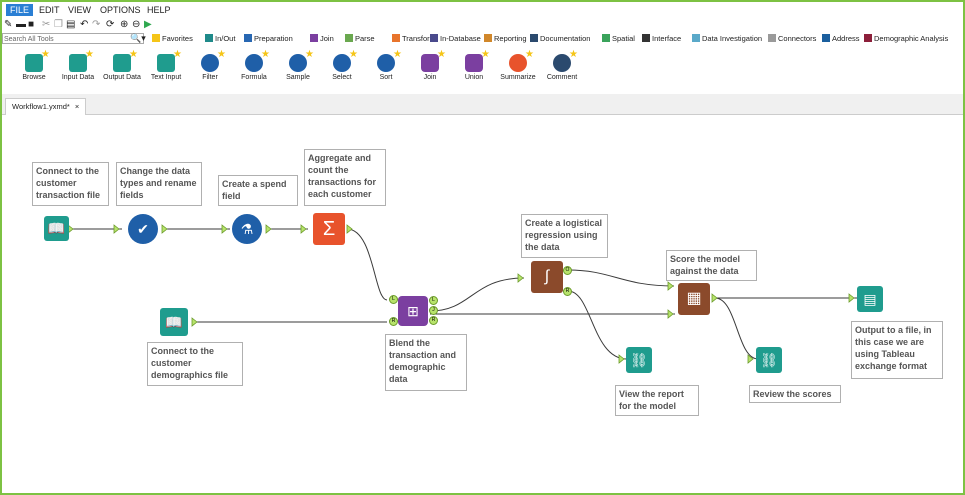 The width and height of the screenshot is (965, 495). I want to click on zoom-in-icon: ⊕, so click(124, 25).